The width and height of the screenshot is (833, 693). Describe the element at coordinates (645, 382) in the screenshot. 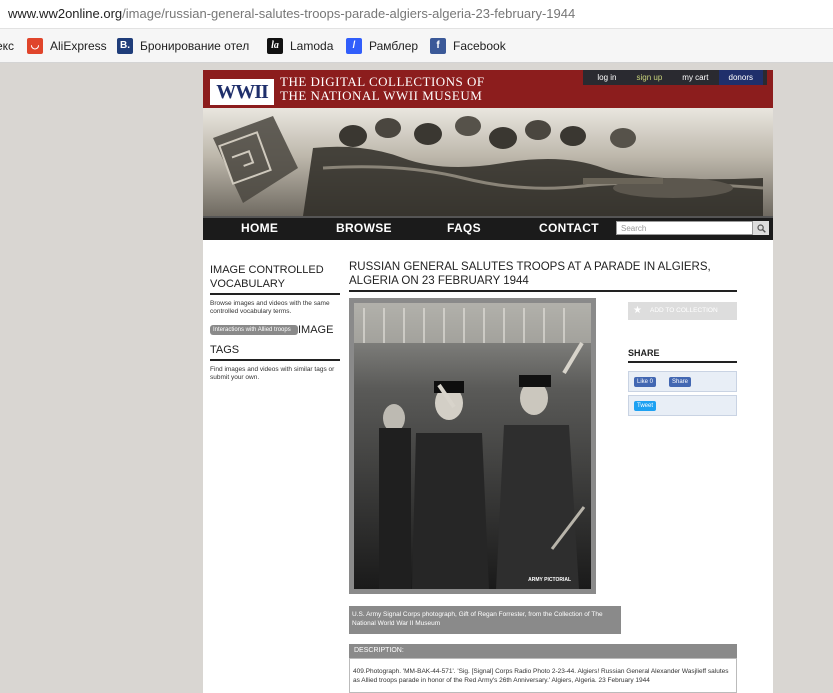

I see `facebook-like-button: Like 0` at that location.